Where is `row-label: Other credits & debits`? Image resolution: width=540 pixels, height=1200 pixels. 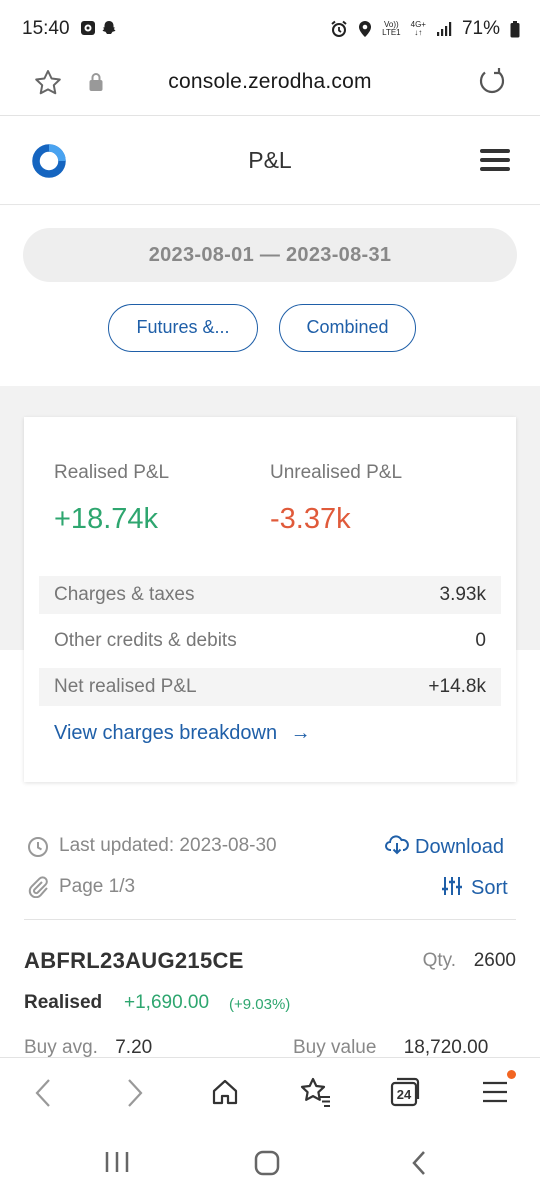 row-label: Other credits & debits is located at coordinates (145, 640).